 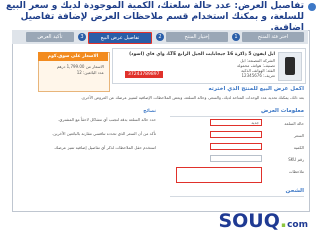 What do you see at coordinates (236, 122) in the screenshot?
I see `condition-select: جديد` at bounding box center [236, 122].